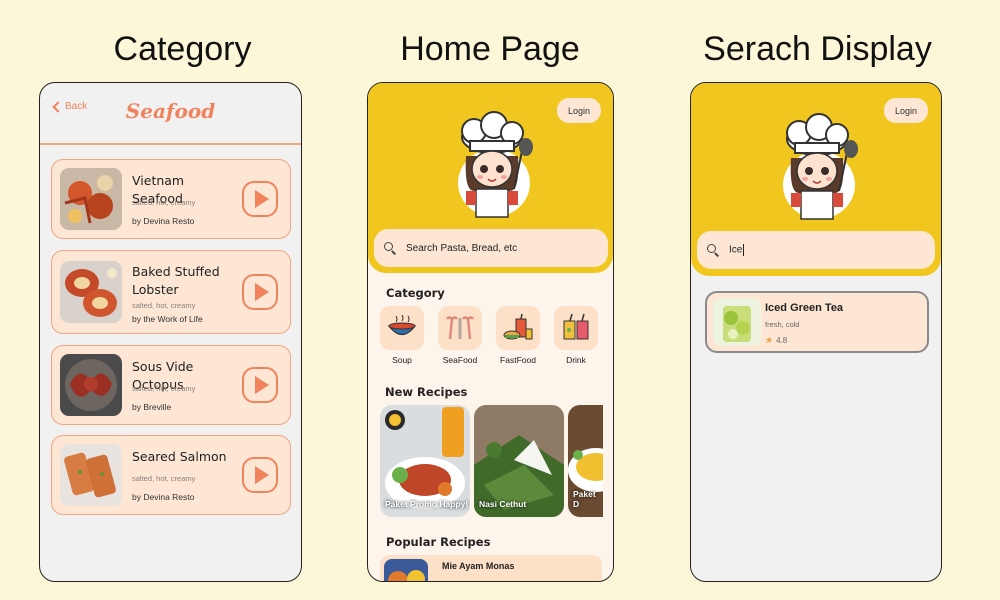  What do you see at coordinates (176, 280) in the screenshot?
I see `recipe-name: Baked Stuffed Lobster` at bounding box center [176, 280].